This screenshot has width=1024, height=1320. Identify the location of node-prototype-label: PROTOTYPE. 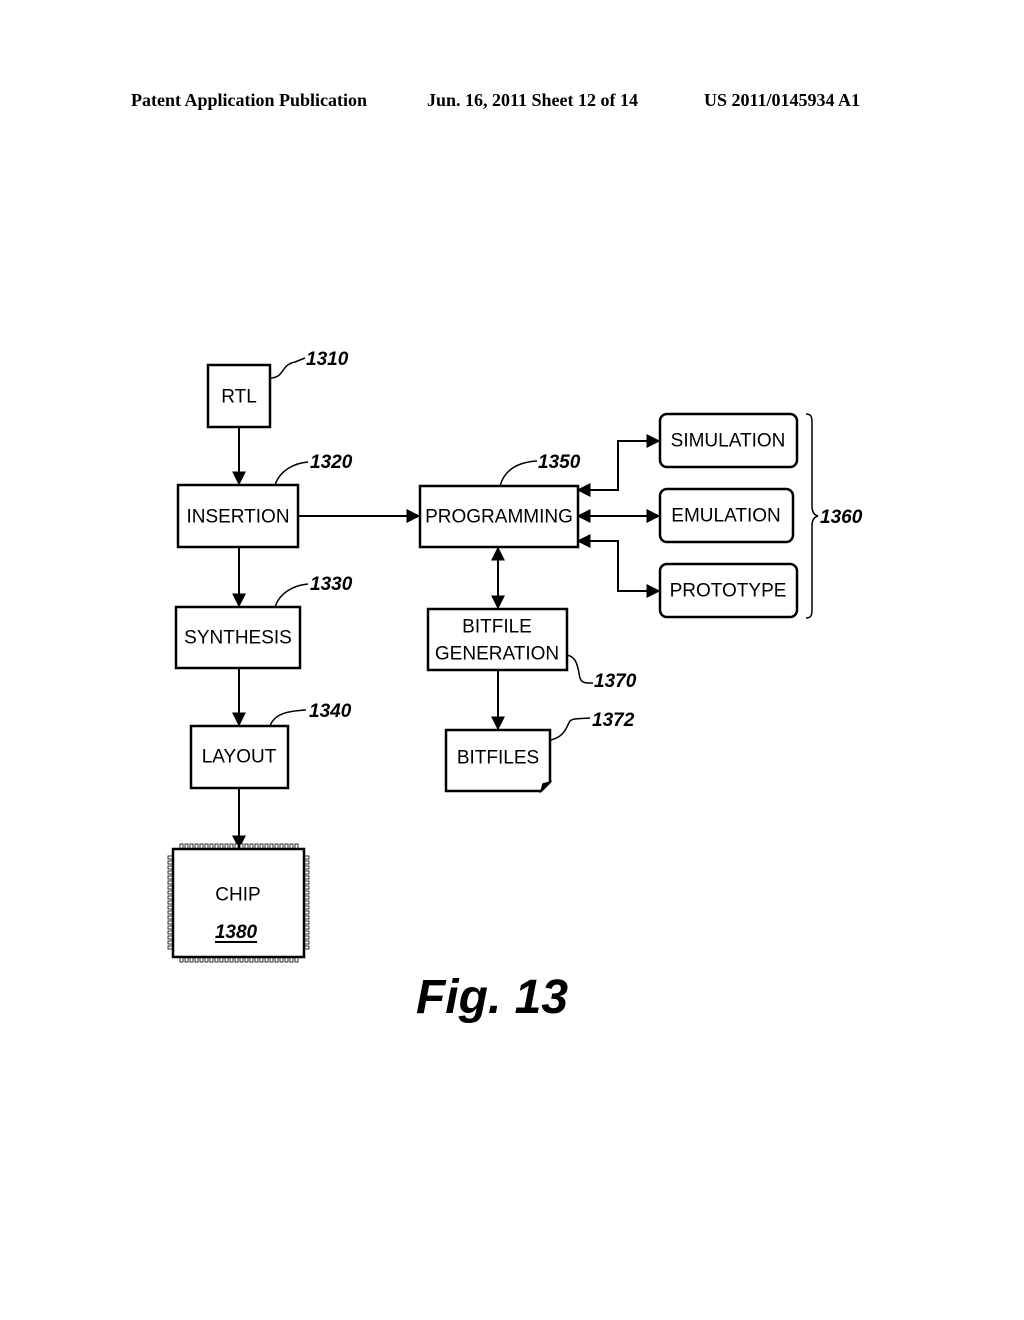
(728, 591).